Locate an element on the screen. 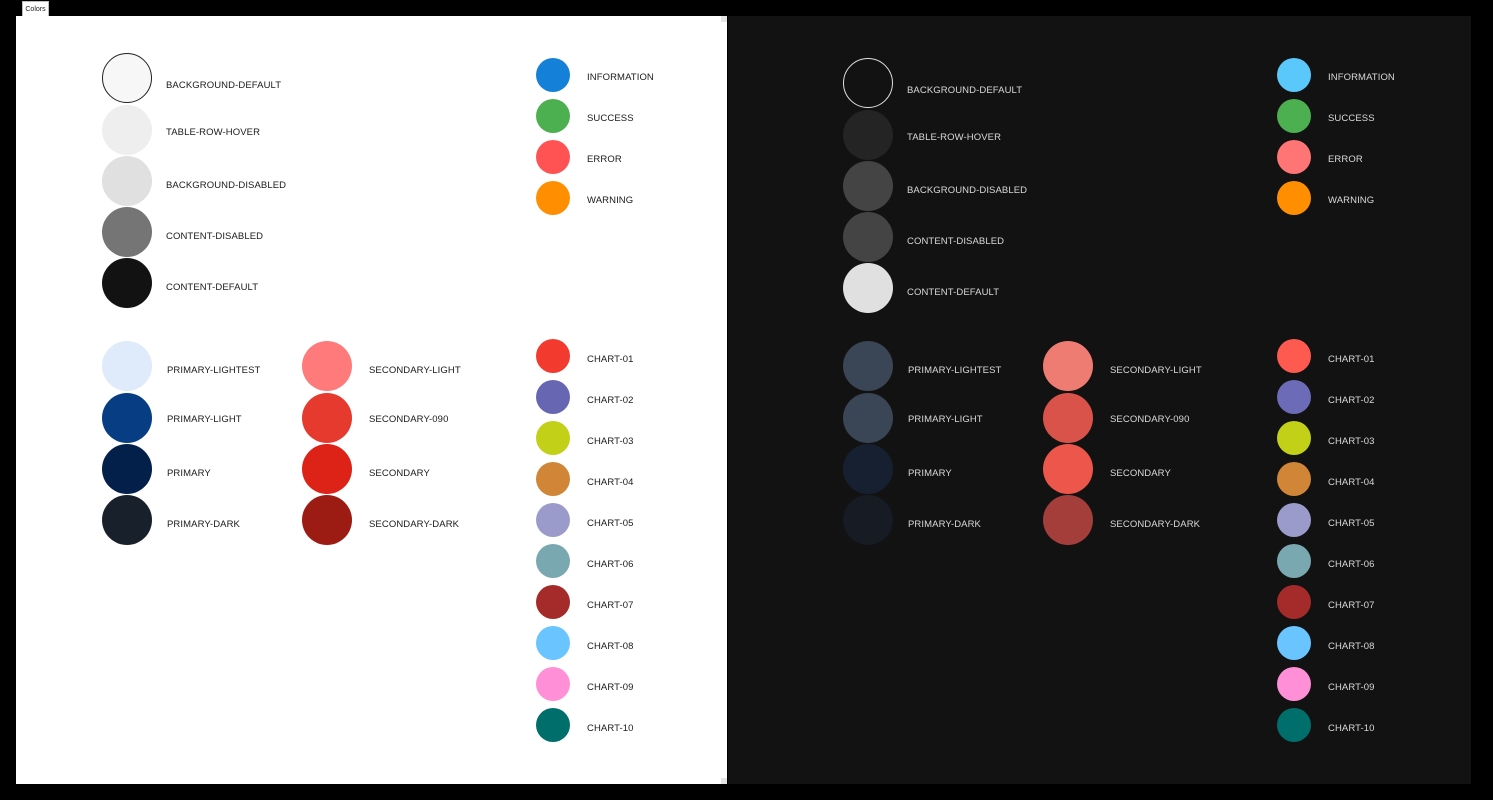  swatch-label: BACKGROUND-DISABLED is located at coordinates (226, 185).